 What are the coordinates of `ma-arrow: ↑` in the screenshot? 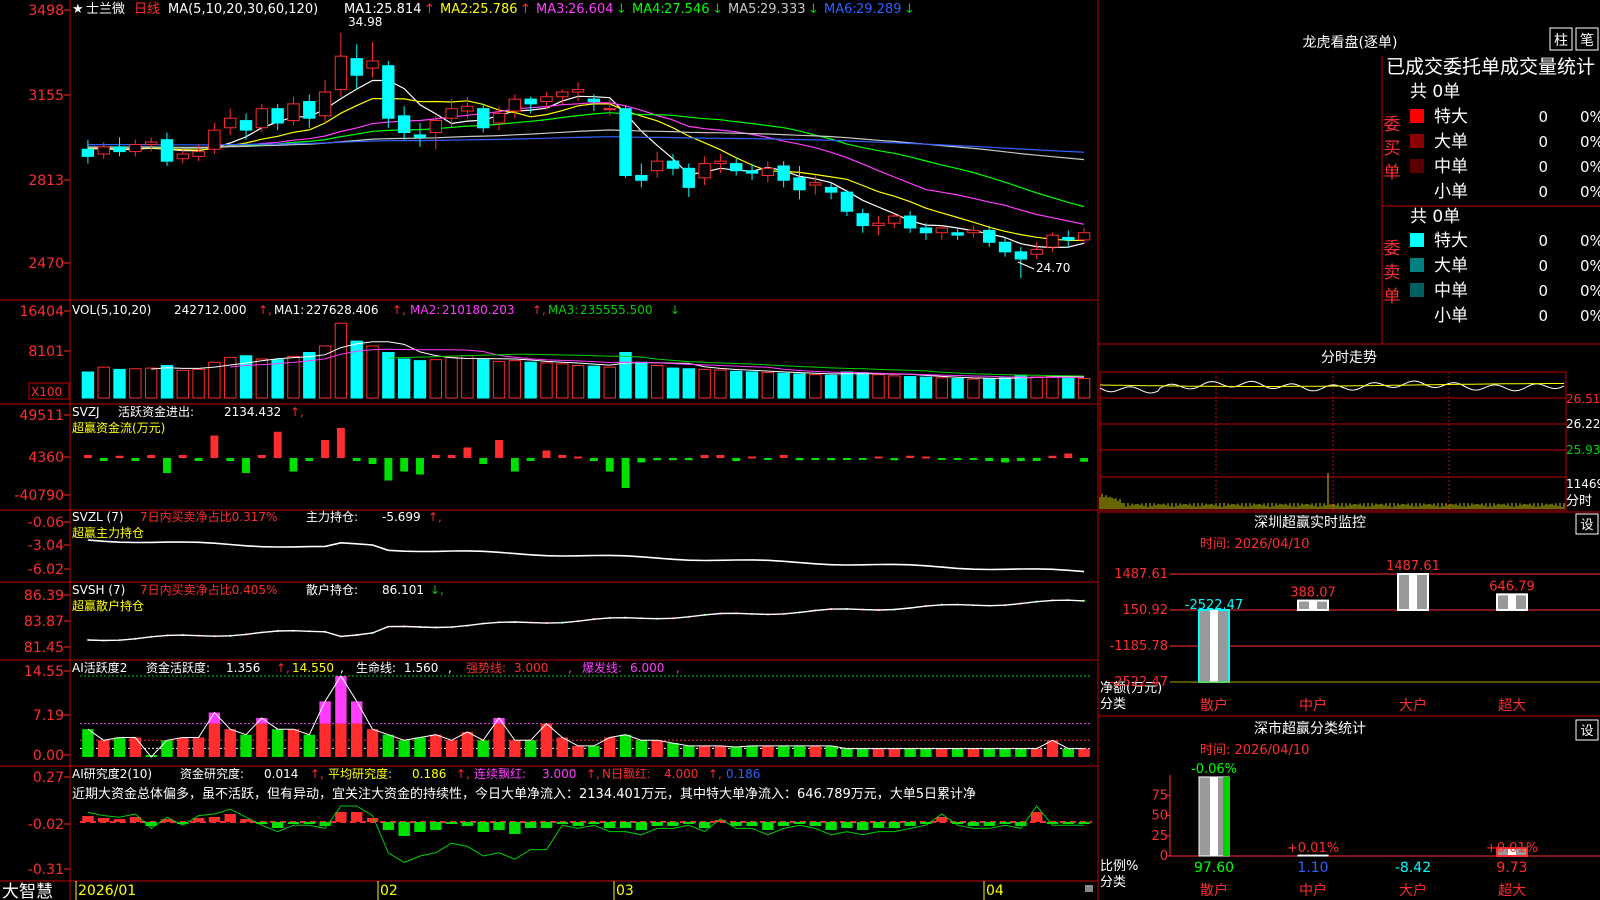 It's located at (429, 9).